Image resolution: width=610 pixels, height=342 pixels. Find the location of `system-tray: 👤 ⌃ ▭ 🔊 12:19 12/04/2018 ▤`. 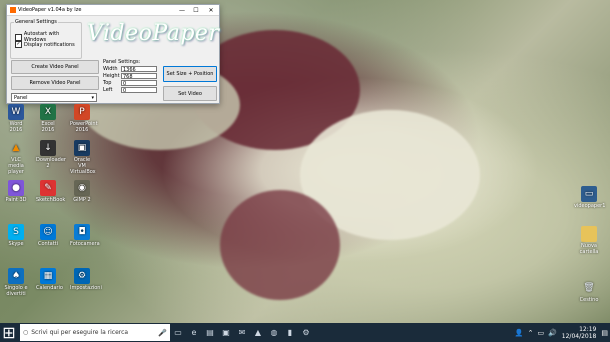

system-tray: 👤 ⌃ ▭ 🔊 12:19 12/04/2018 ▤ is located at coordinates (561, 333).